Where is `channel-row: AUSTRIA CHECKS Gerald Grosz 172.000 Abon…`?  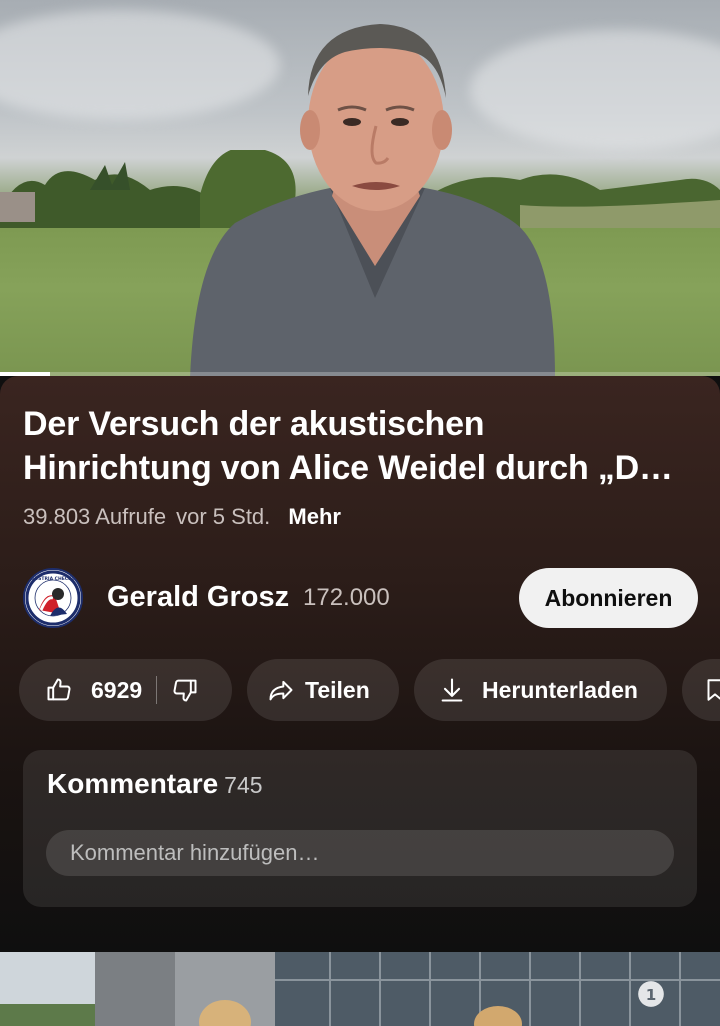 channel-row: AUSTRIA CHECKS Gerald Grosz 172.000 Abon… is located at coordinates (360, 598).